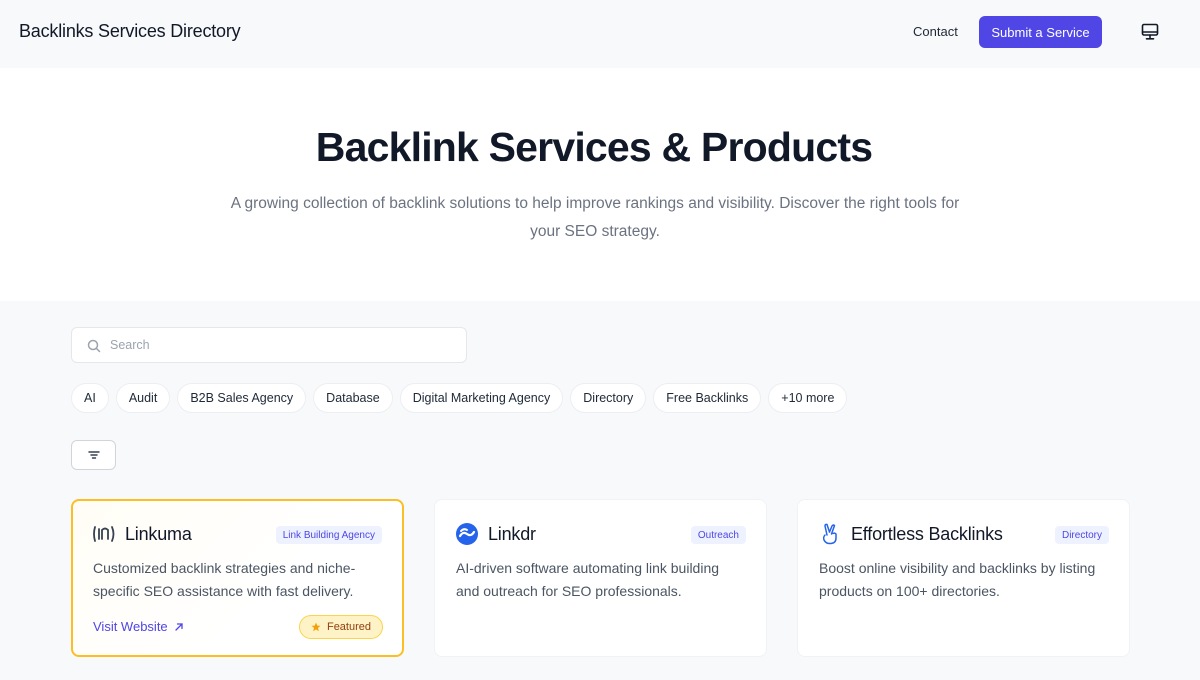 Image resolution: width=1200 pixels, height=680 pixels. Describe the element at coordinates (830, 534) in the screenshot. I see `fingers-crossed-icon` at that location.